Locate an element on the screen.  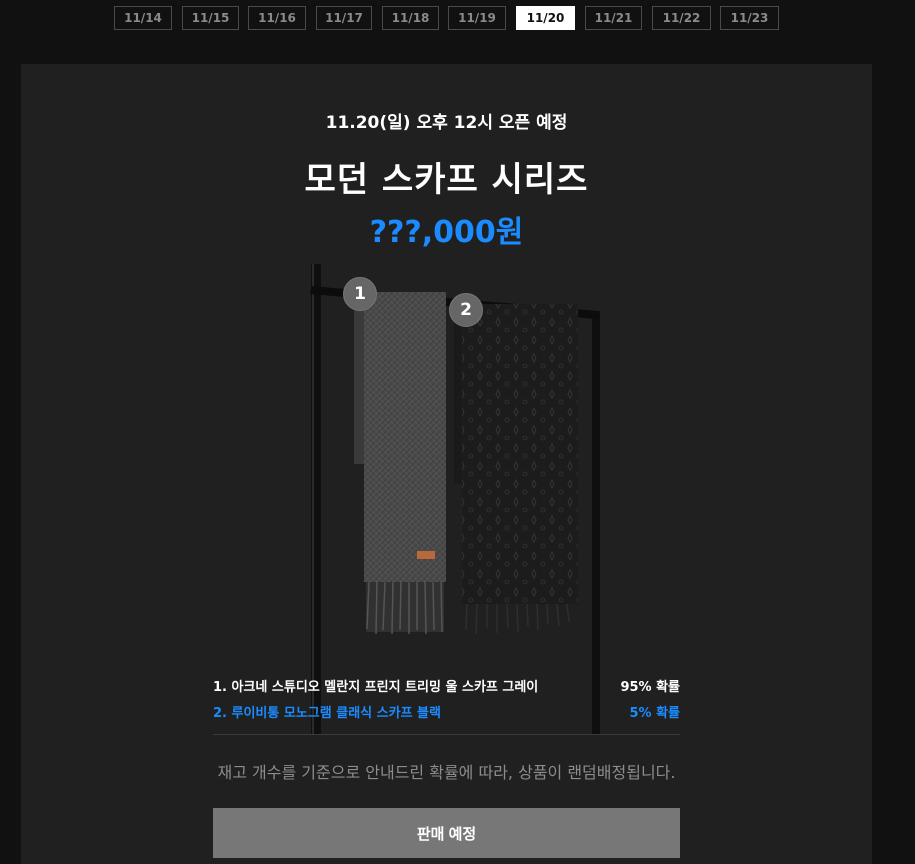
item-probability: 5% 확률 is located at coordinates (654, 713).